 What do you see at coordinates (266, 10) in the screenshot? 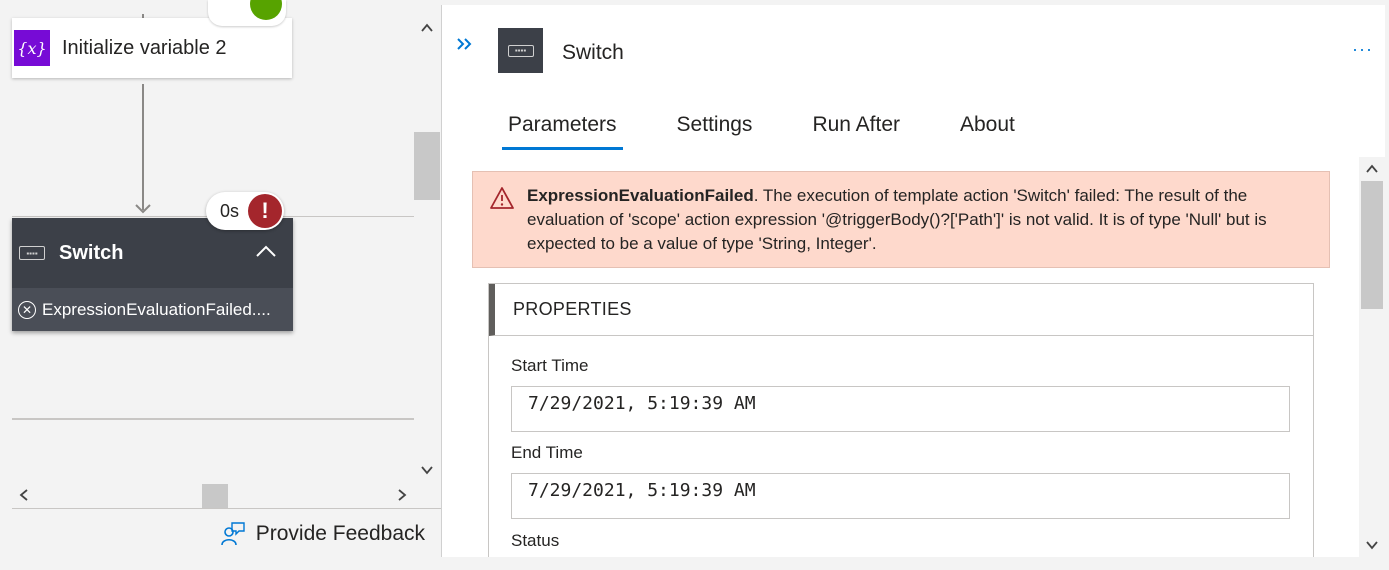
I see `success-icon` at bounding box center [266, 10].